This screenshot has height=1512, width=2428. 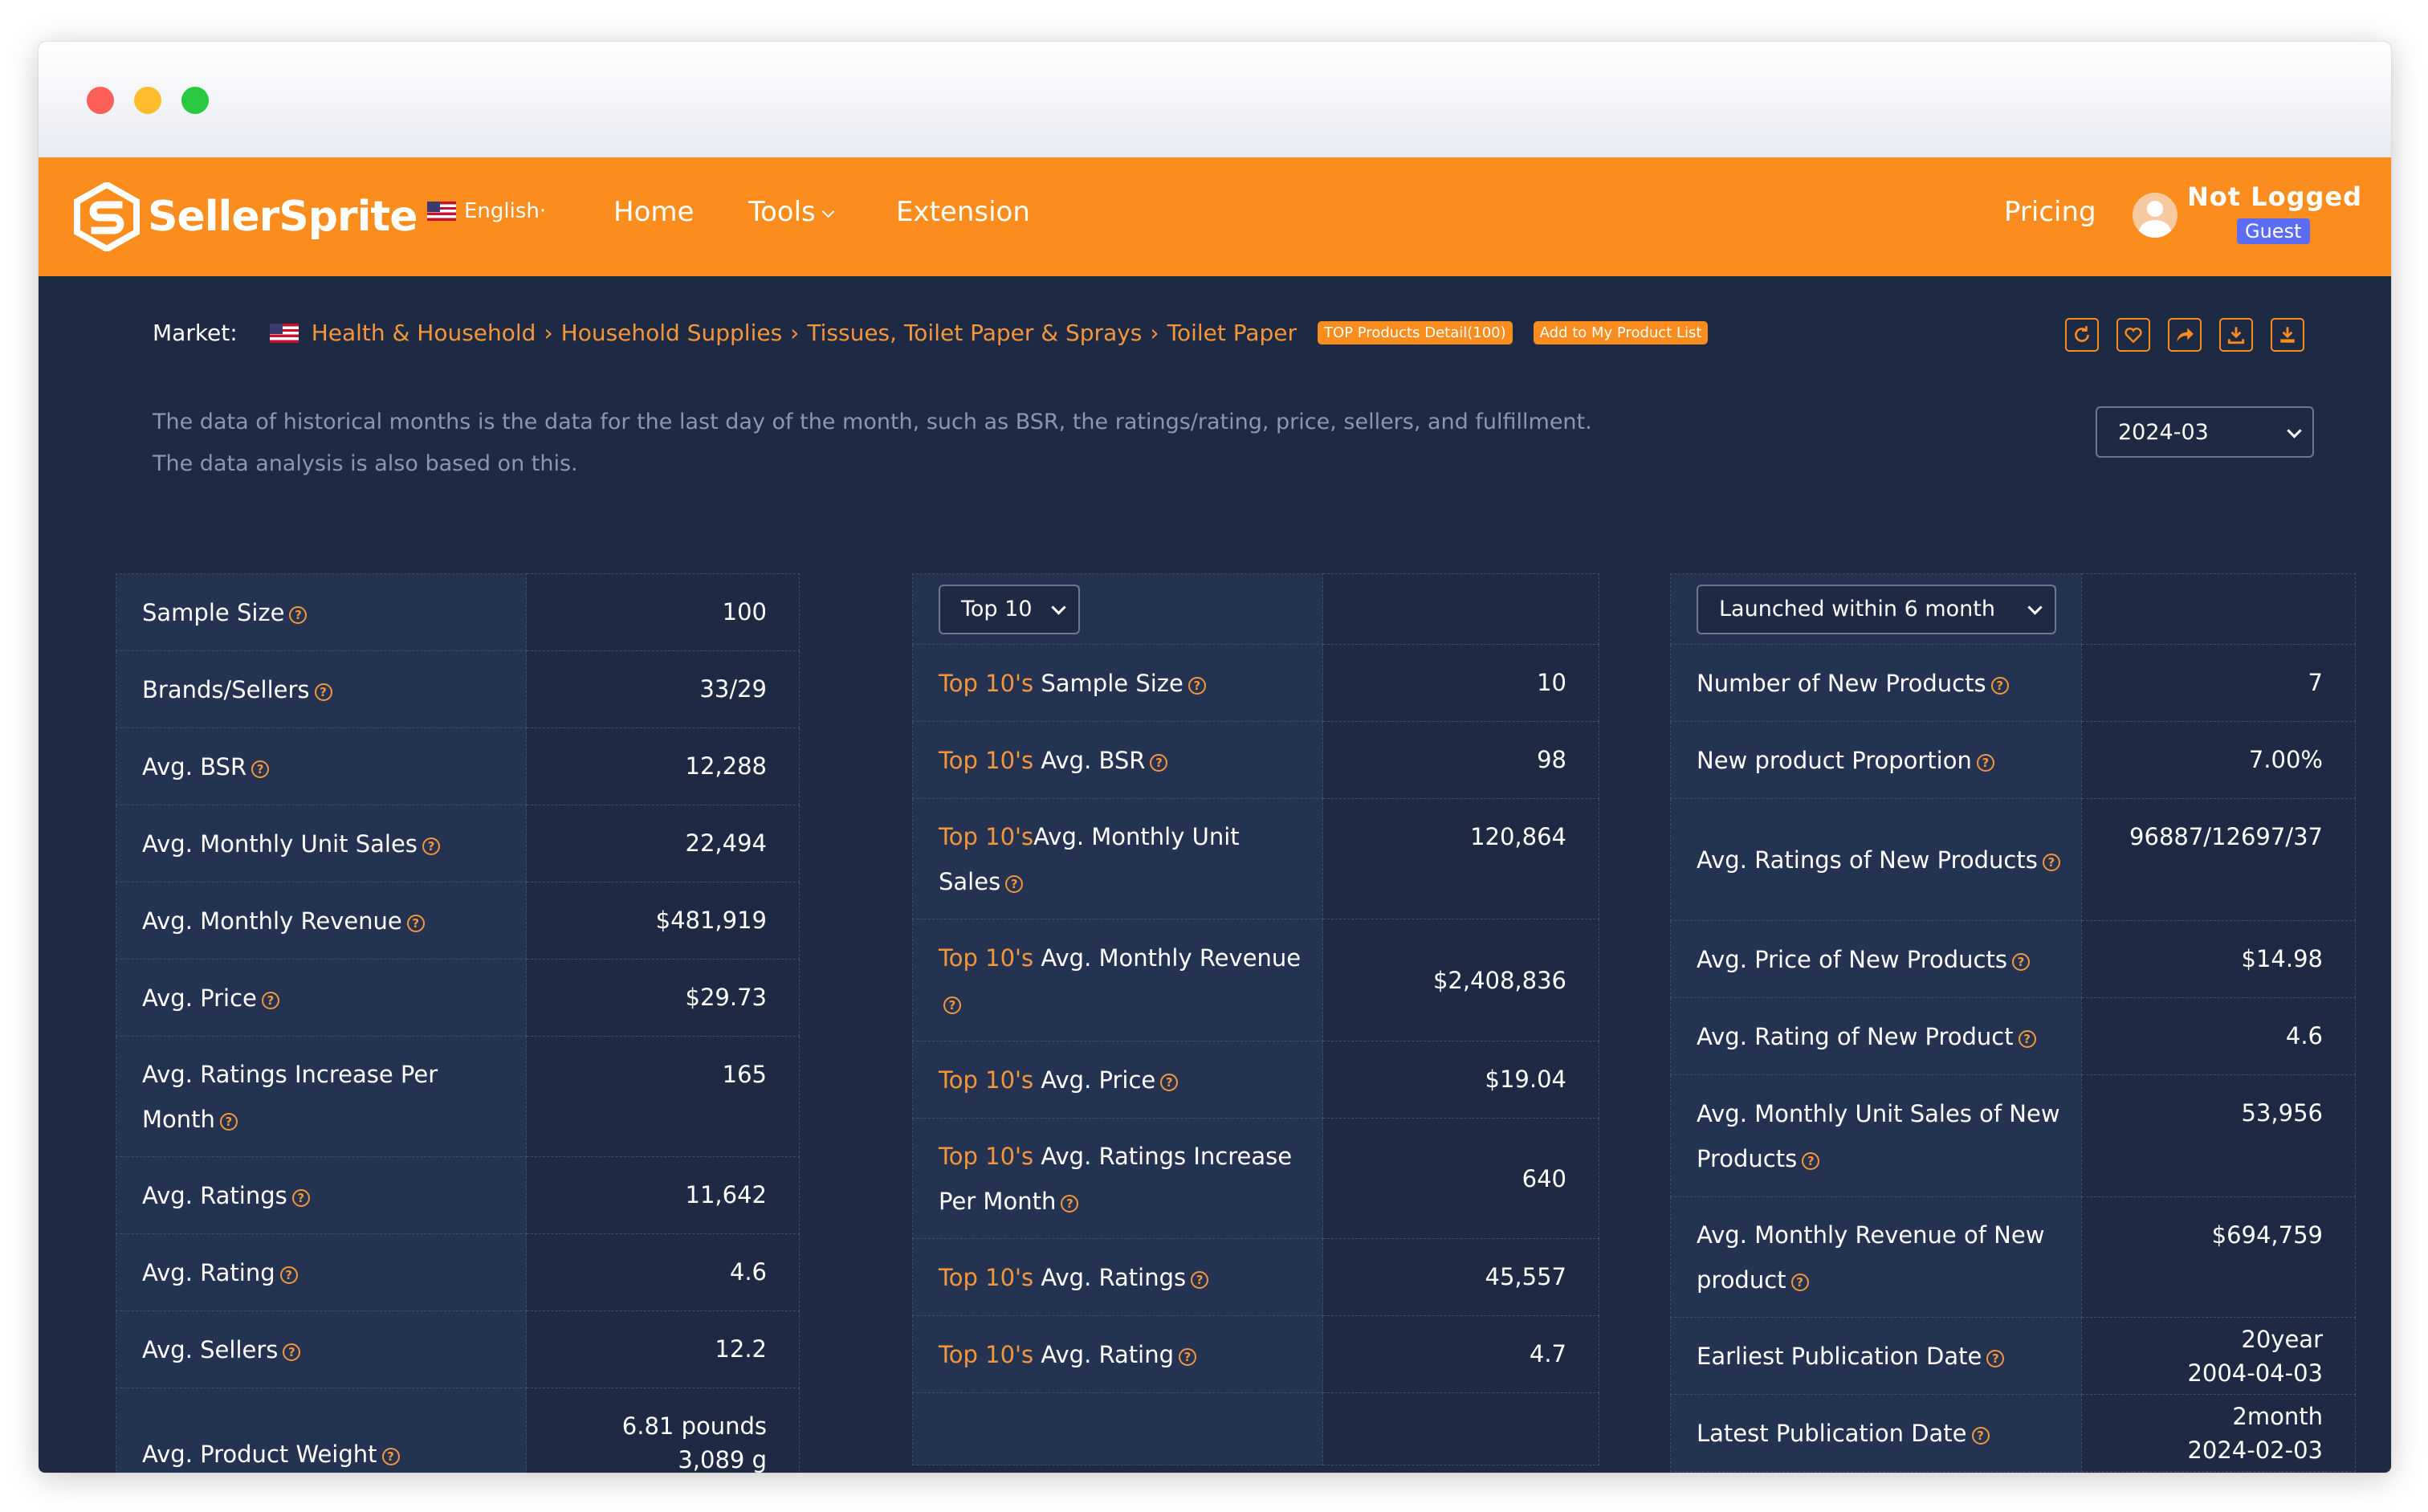 I want to click on close-window-button, so click(x=100, y=101).